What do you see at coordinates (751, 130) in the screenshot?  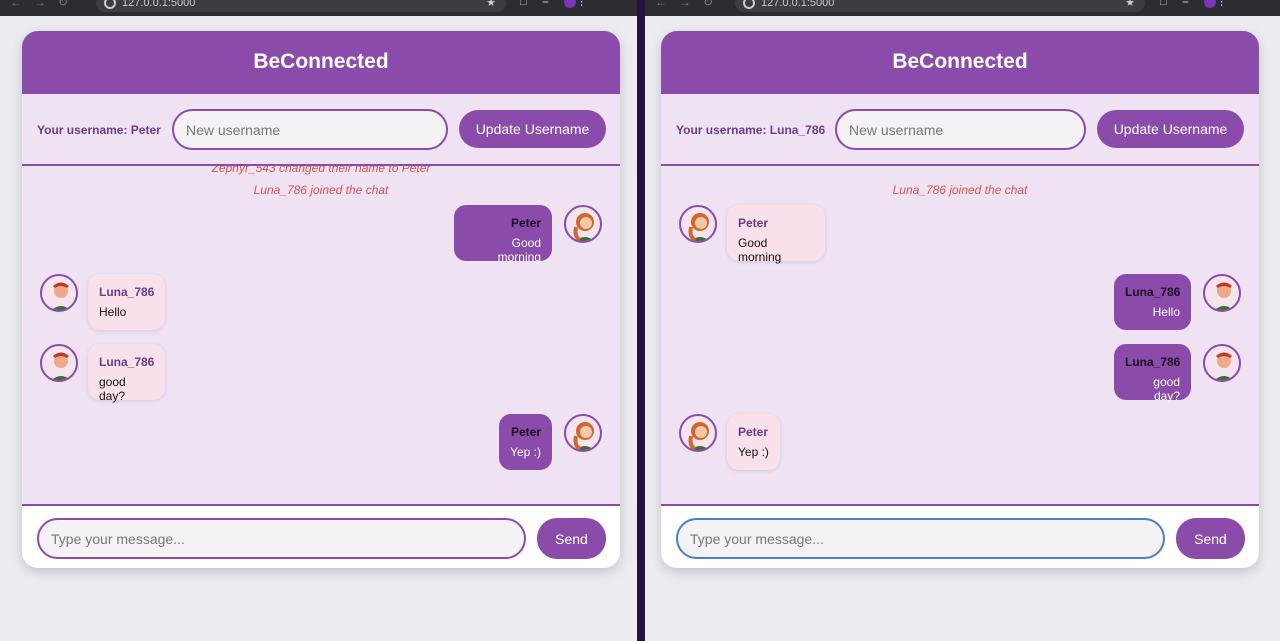 I see `current-username: Your username: Luna_786` at bounding box center [751, 130].